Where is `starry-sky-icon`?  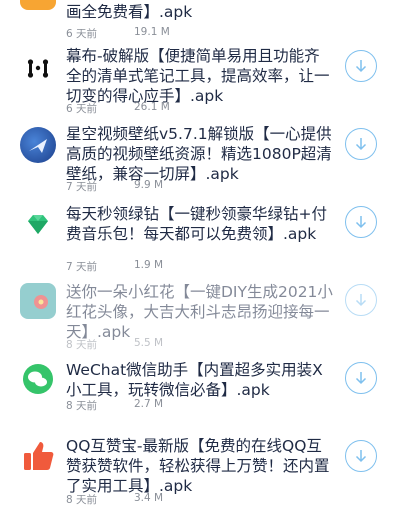
starry-sky-icon is located at coordinates (38, 145).